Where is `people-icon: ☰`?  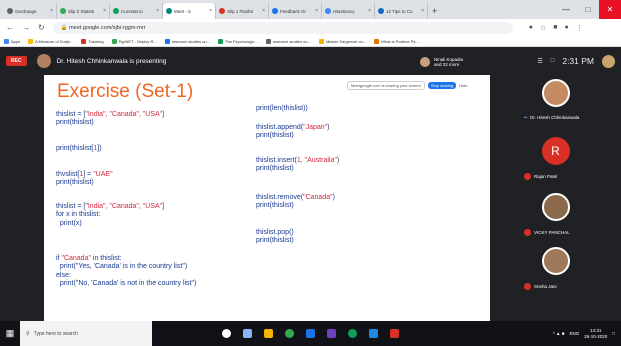
people-icon: ☰ is located at coordinates (539, 61).